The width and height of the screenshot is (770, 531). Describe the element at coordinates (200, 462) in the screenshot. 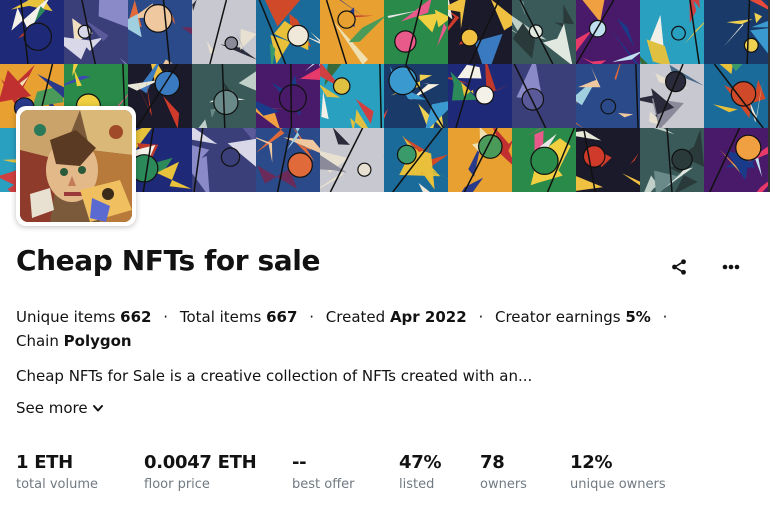

I see `stat-value: 0.0047 ETH` at that location.